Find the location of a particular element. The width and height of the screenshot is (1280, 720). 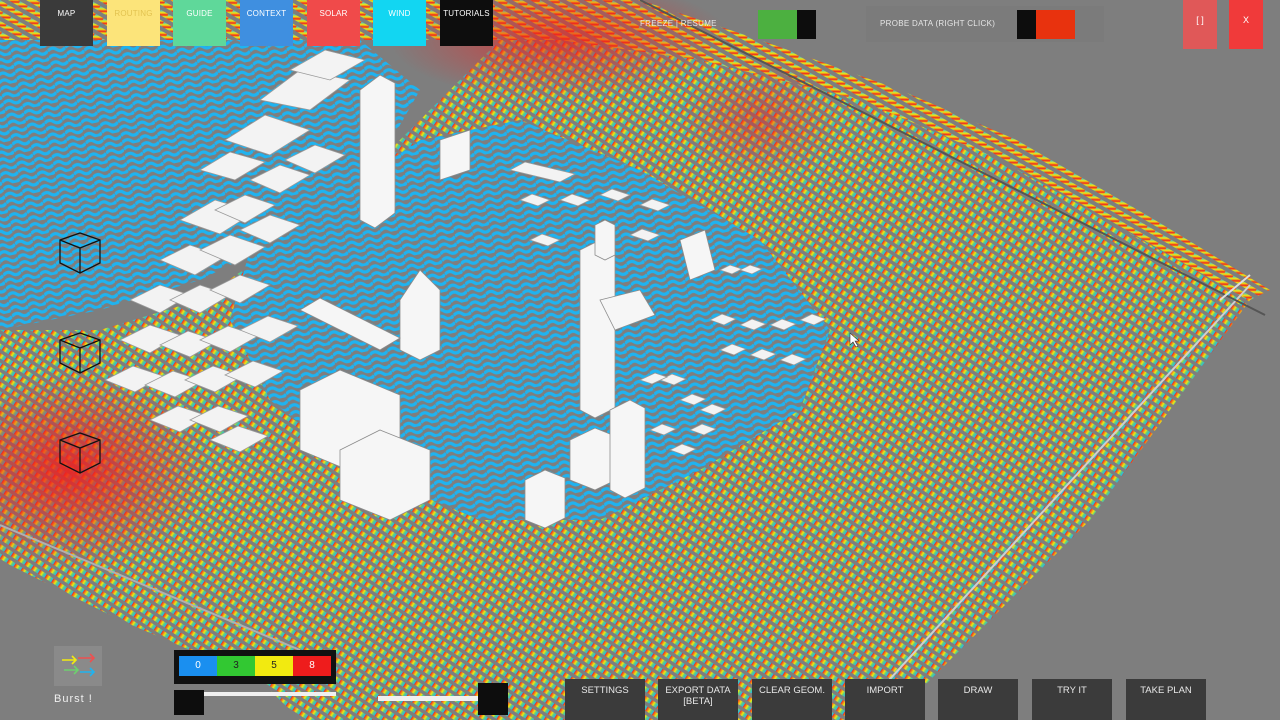

burst-button is located at coordinates (78, 666).